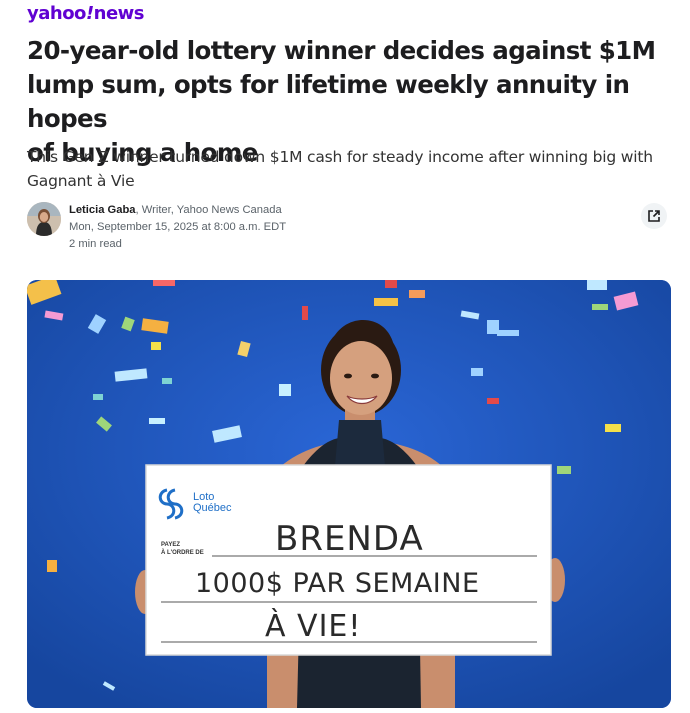 This screenshot has height=713, width=690. I want to click on share-button, so click(654, 216).